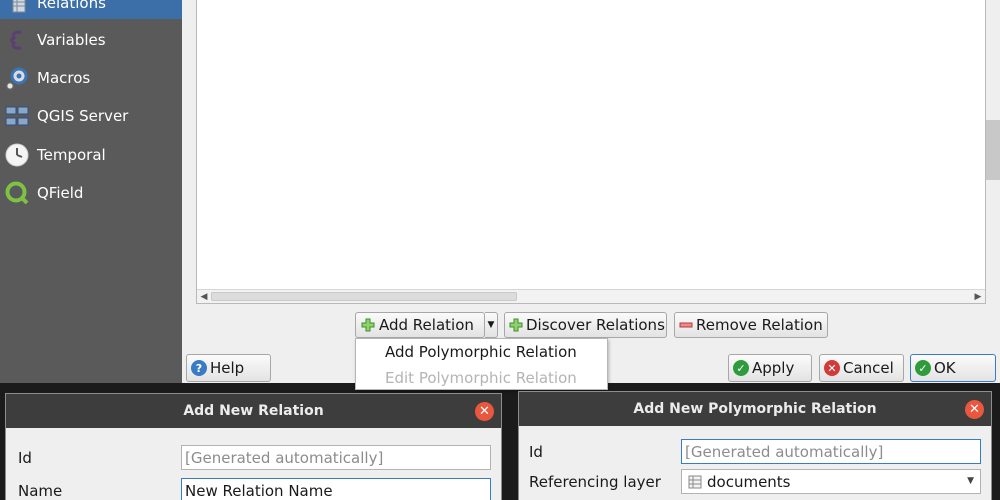 The image size is (1000, 500). I want to click on table-layer-icon, so click(695, 482).